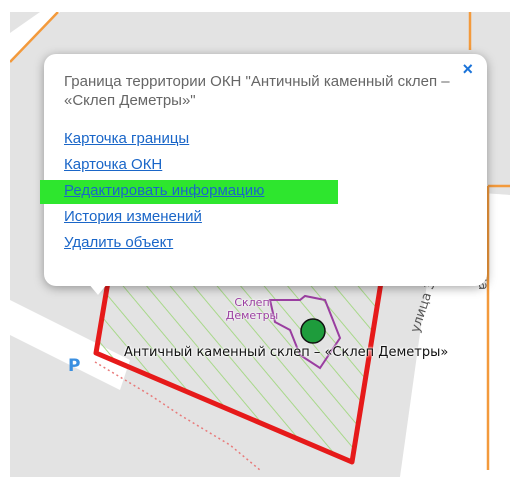  I want to click on delete-object-link: Удалить объект, so click(118, 242).